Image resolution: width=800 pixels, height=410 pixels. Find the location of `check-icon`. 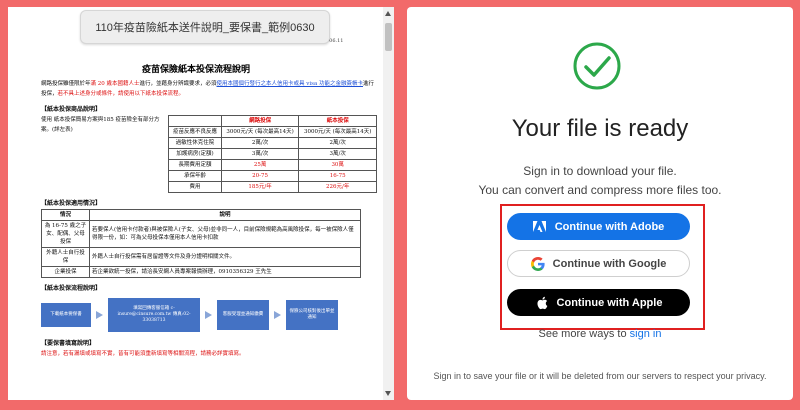

check-icon is located at coordinates (597, 66).